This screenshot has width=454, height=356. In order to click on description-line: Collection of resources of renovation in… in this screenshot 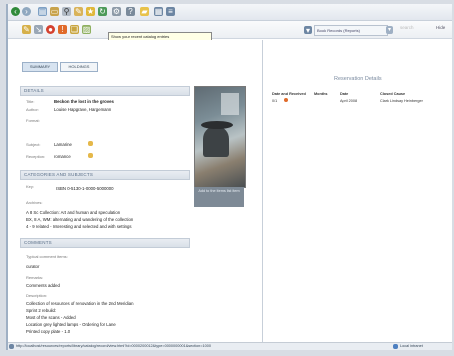, I will do `click(80, 303)`.